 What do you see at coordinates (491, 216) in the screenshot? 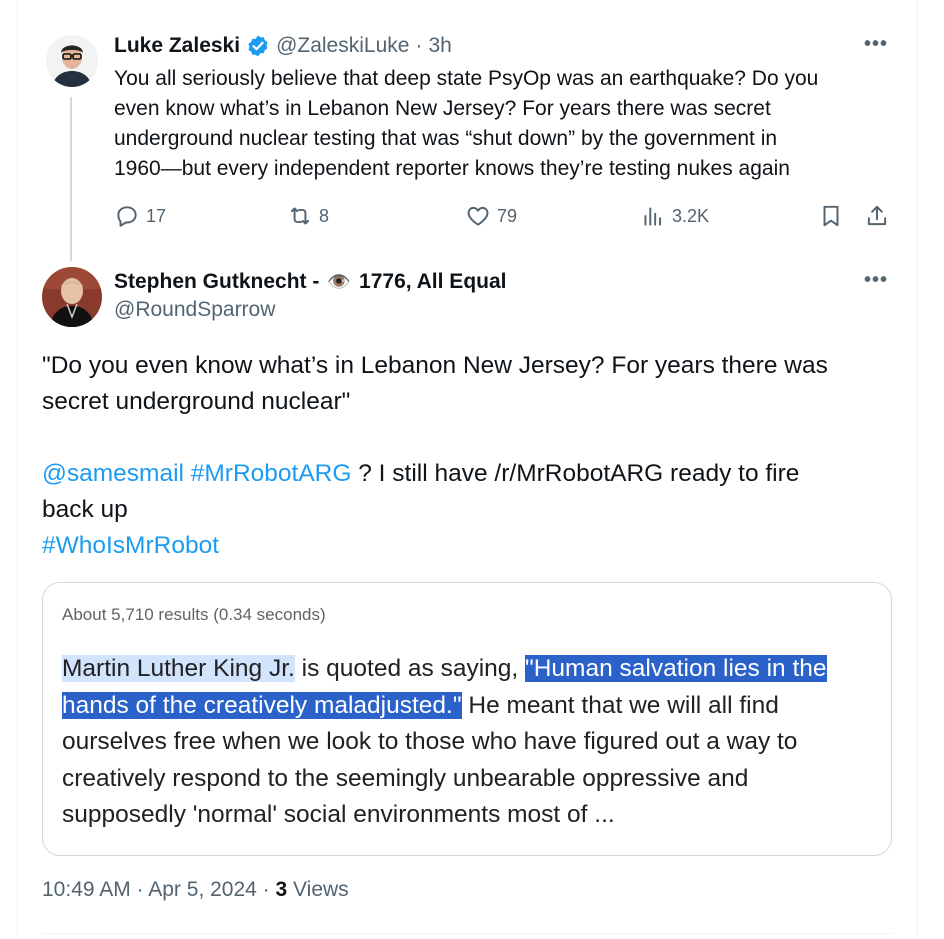
I see `like-button: 79` at bounding box center [491, 216].